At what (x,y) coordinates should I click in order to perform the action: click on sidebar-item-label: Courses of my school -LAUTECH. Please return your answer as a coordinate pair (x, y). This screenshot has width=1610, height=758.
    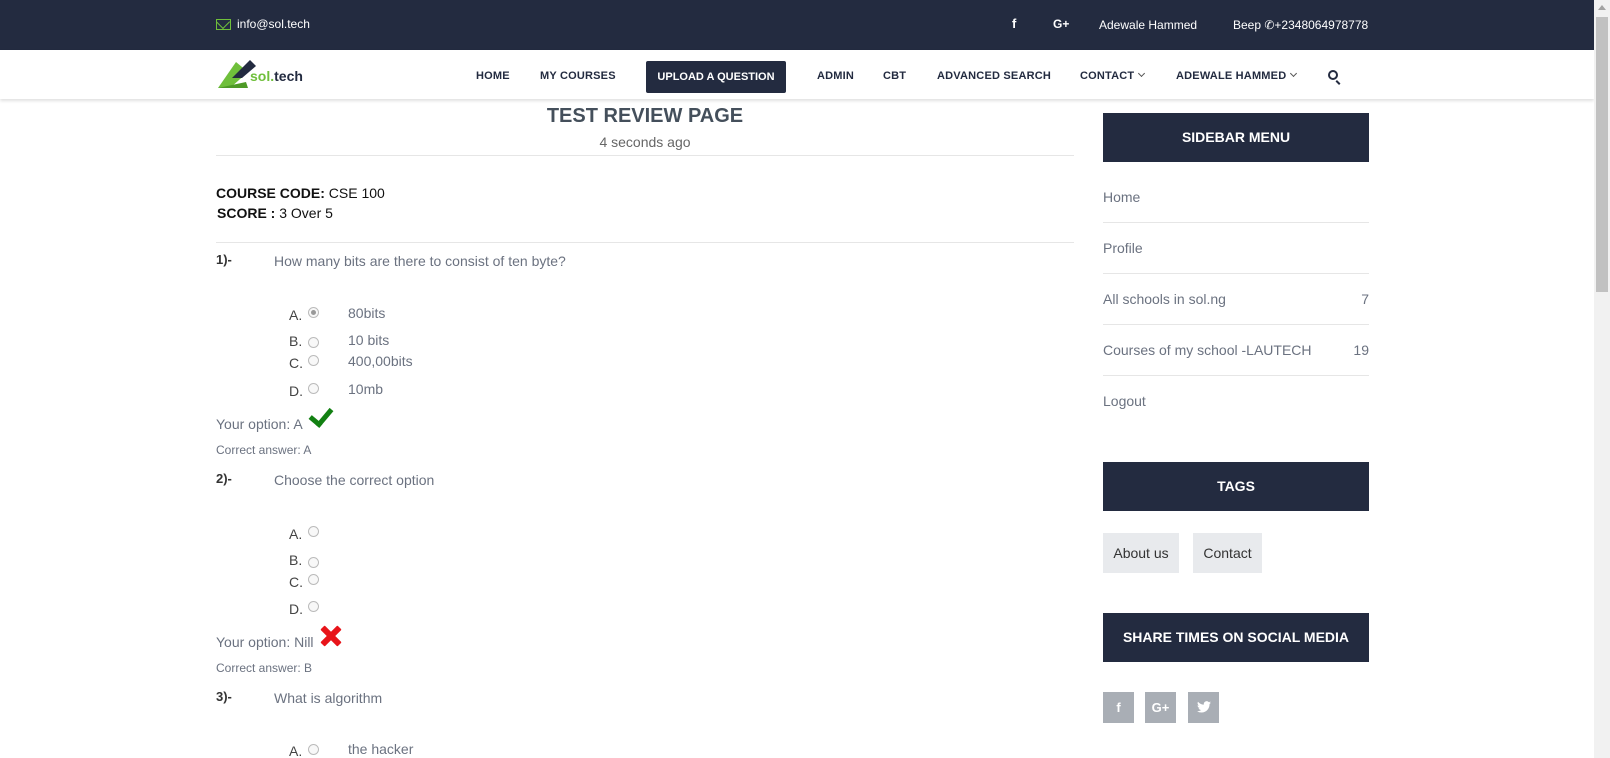
    Looking at the image, I should click on (1207, 350).